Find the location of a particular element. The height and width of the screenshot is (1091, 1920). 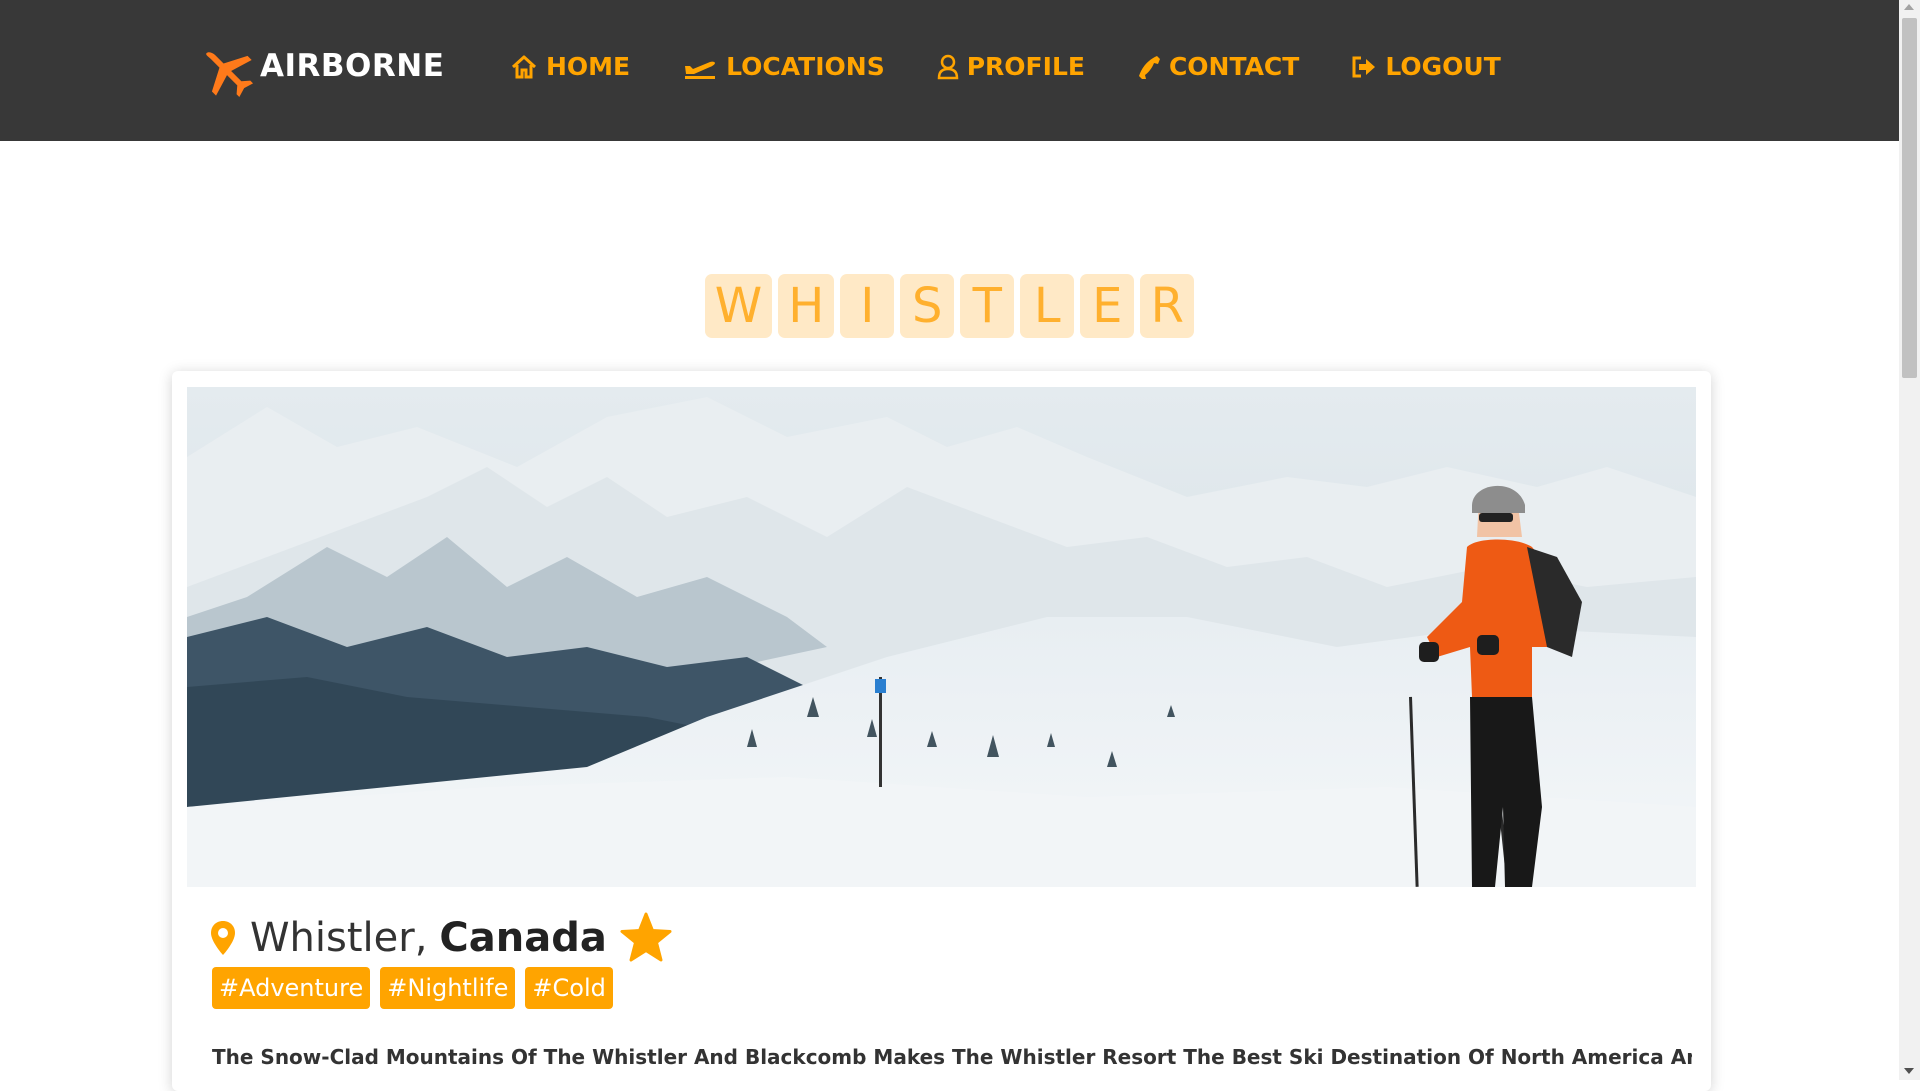

tag-list: #Adventure #Nightlife #Cold is located at coordinates (417, 988).